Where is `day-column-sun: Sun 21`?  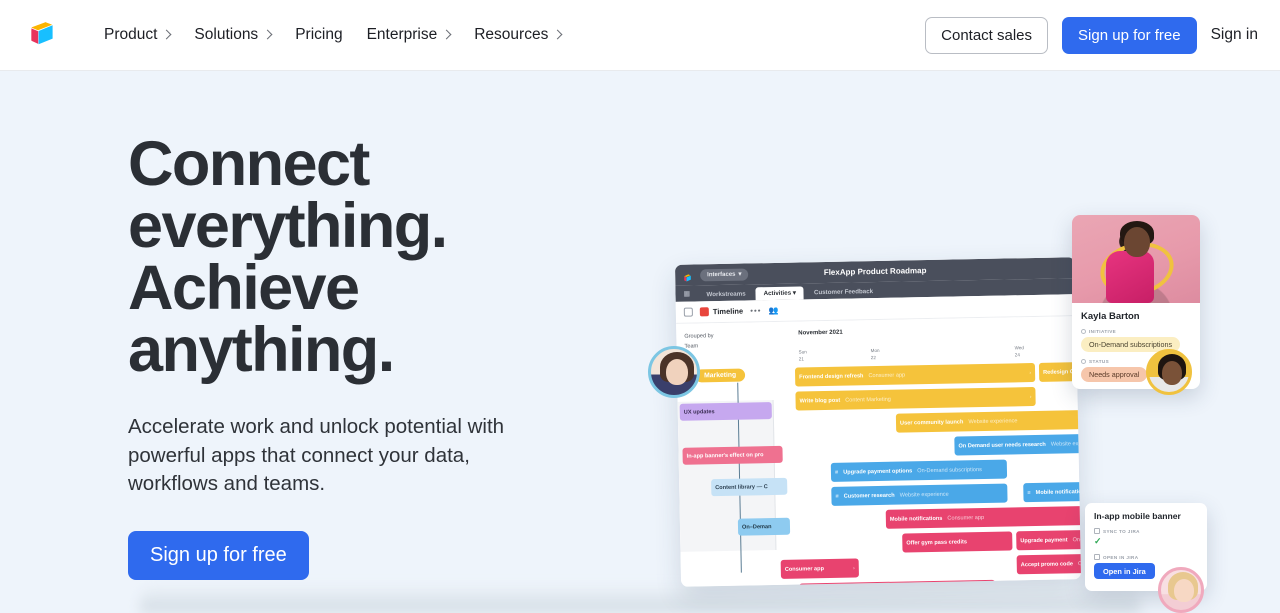 day-column-sun: Sun 21 is located at coordinates (803, 355).